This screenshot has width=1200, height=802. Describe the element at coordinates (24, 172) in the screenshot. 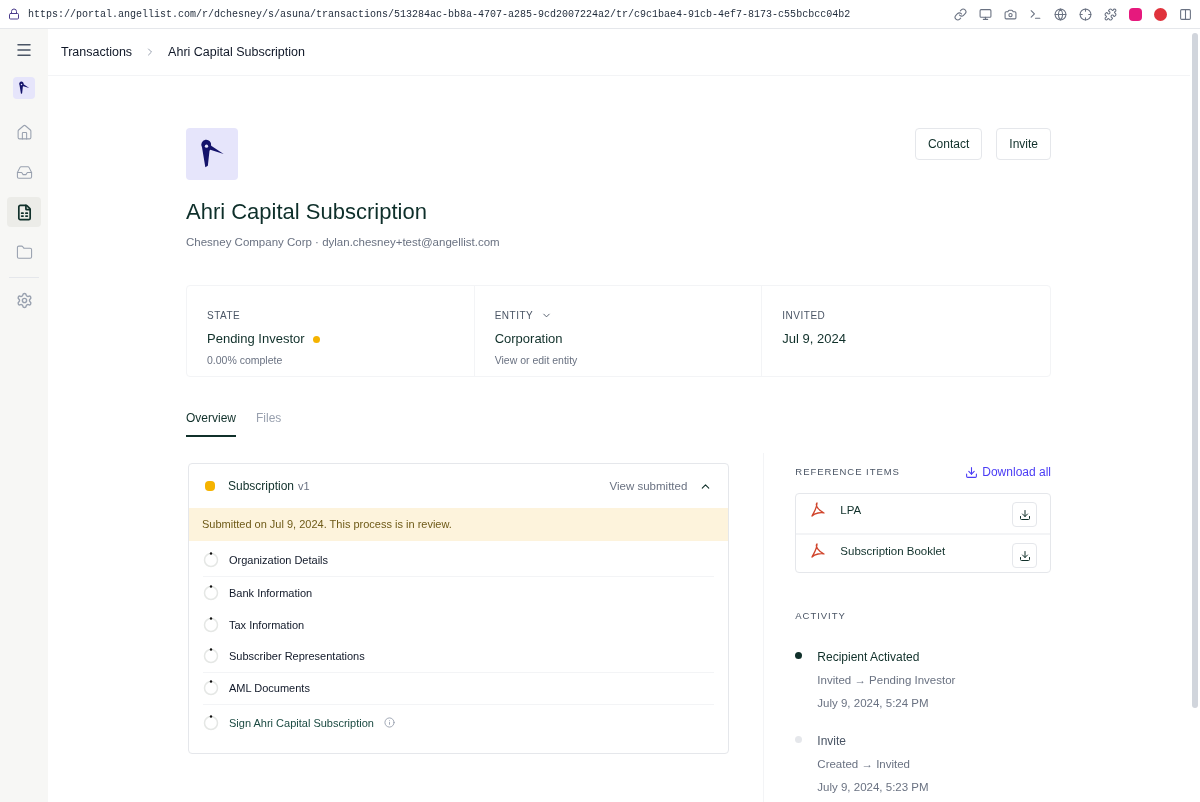

I see `inbox-icon` at that location.